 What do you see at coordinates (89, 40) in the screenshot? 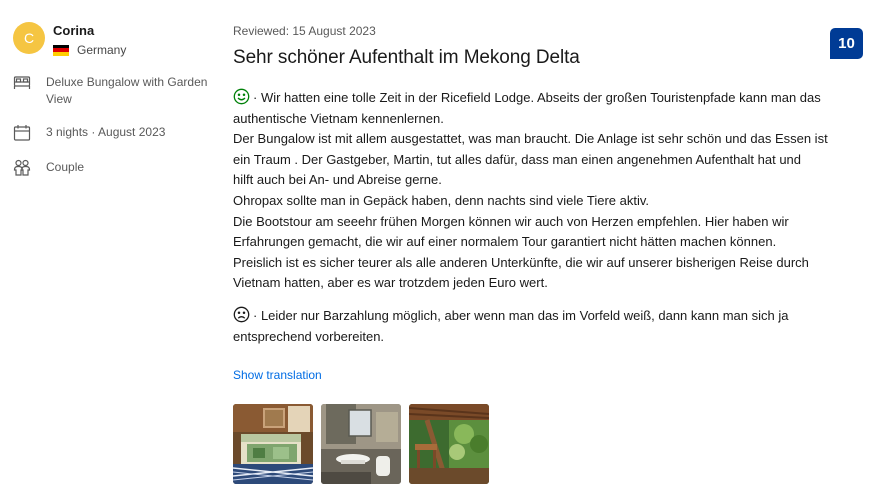
I see `reviewer-info: Corina Germany` at bounding box center [89, 40].